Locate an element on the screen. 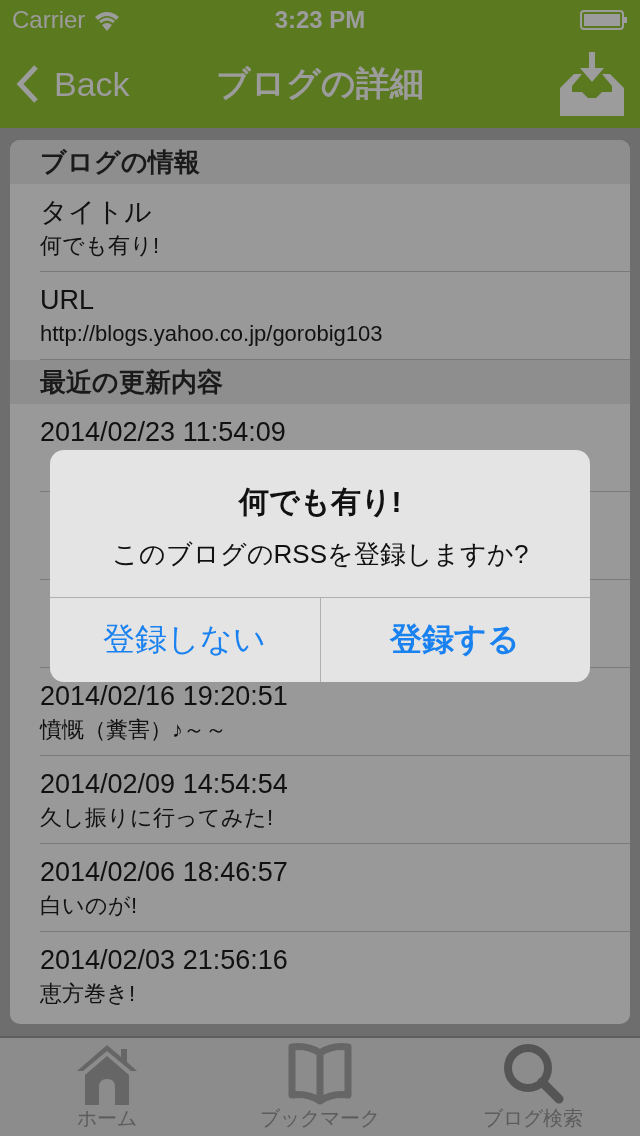  row-subtitle: 久し振りに行ってみた! is located at coordinates (157, 818).